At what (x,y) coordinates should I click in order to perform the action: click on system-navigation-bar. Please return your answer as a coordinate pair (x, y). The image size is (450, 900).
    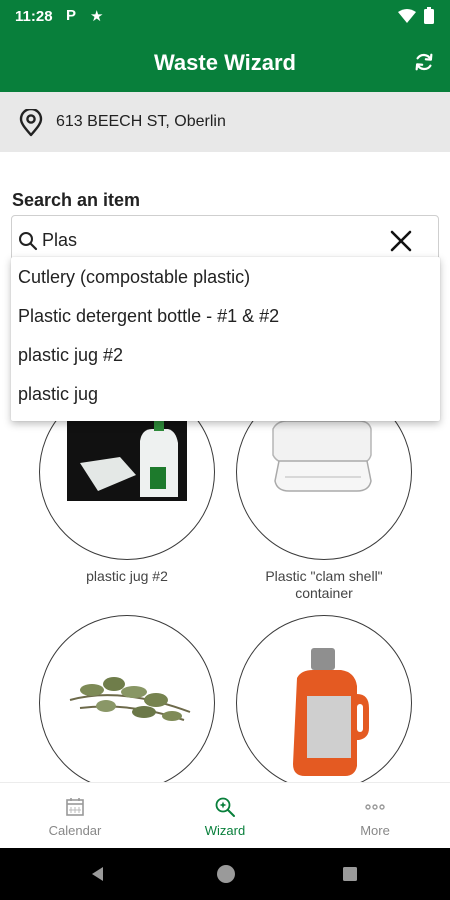
    Looking at the image, I should click on (225, 874).